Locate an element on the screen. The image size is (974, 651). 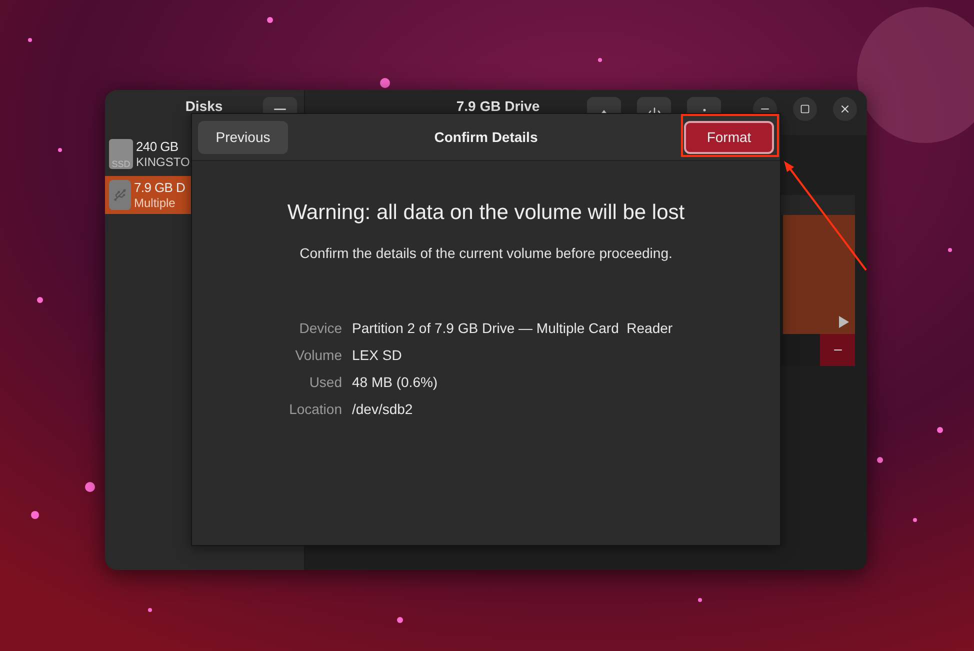
dialog-title: Confirm Details is located at coordinates (486, 137).